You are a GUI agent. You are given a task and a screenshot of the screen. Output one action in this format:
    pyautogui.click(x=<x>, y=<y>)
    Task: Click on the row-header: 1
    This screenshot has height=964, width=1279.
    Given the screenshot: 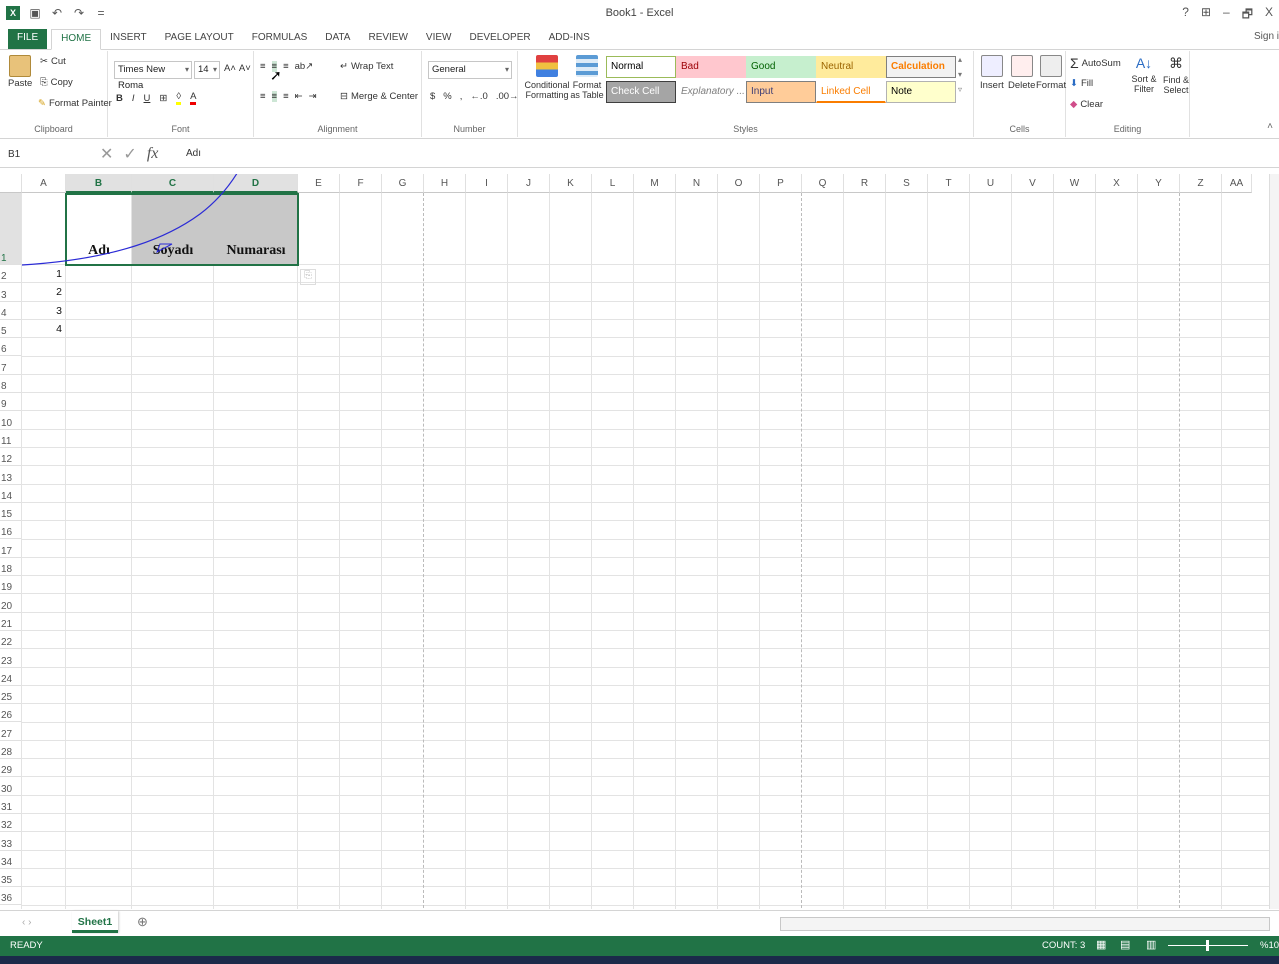 What is the action you would take?
    pyautogui.click(x=11, y=229)
    